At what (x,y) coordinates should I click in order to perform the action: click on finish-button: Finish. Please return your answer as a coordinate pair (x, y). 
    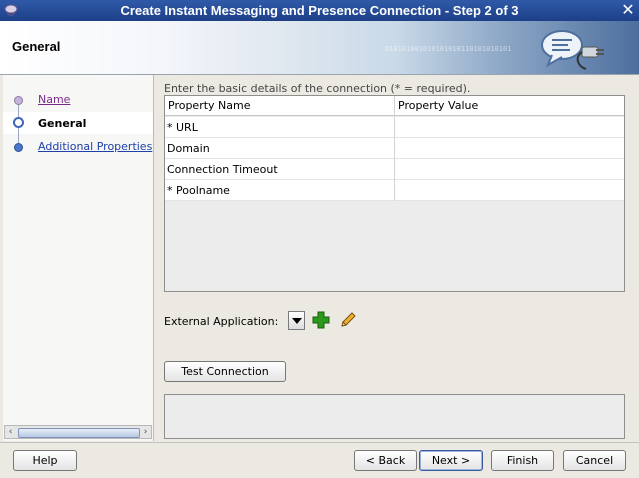
    Looking at the image, I should click on (522, 460).